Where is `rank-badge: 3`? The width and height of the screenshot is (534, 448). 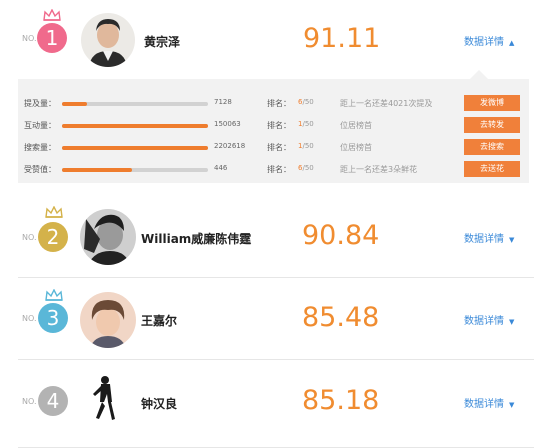 rank-badge: 3 is located at coordinates (53, 318).